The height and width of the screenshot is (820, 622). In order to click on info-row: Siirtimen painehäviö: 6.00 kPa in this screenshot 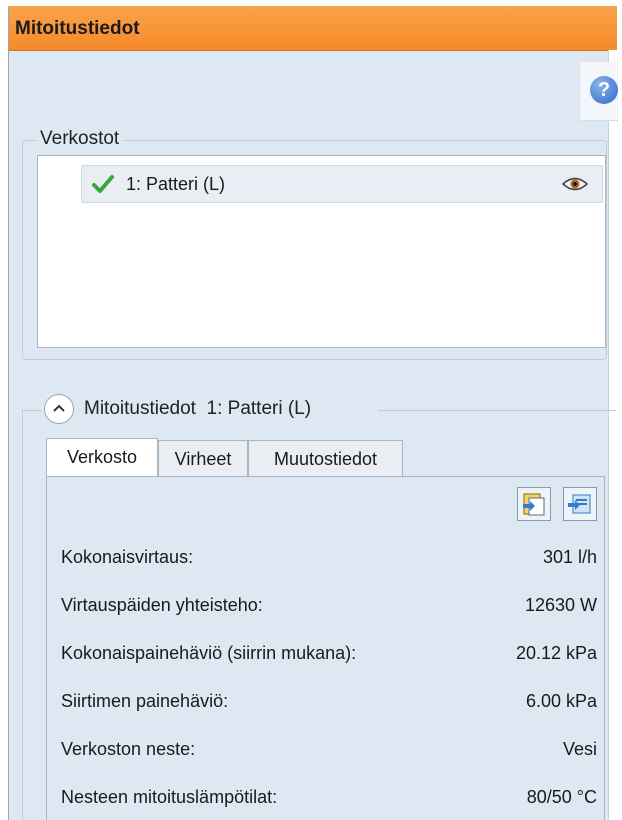, I will do `click(329, 702)`.